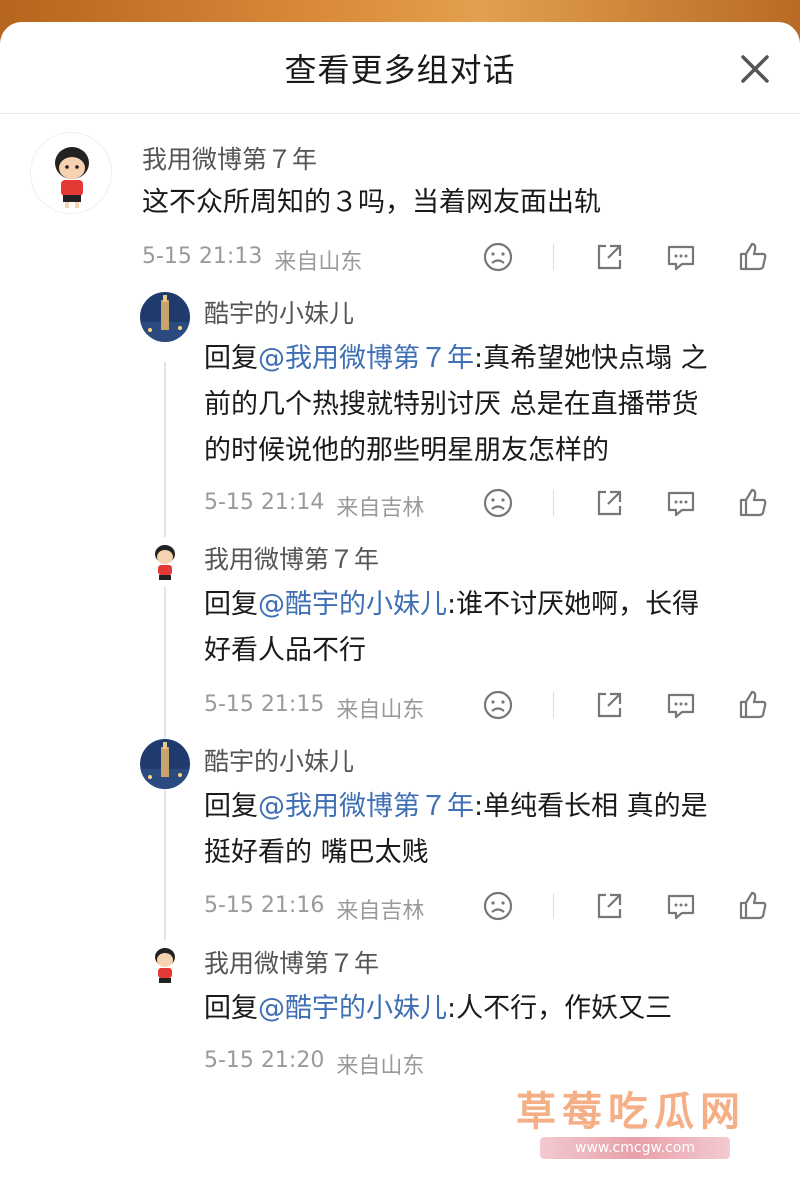 The height and width of the screenshot is (1193, 800). I want to click on sheet-header: 查看更多组对话, so click(400, 68).